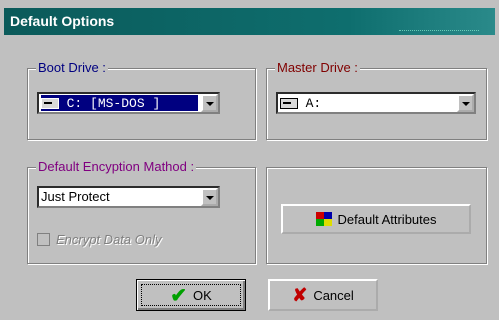  I want to click on title-bar: Default Options, so click(249, 21).